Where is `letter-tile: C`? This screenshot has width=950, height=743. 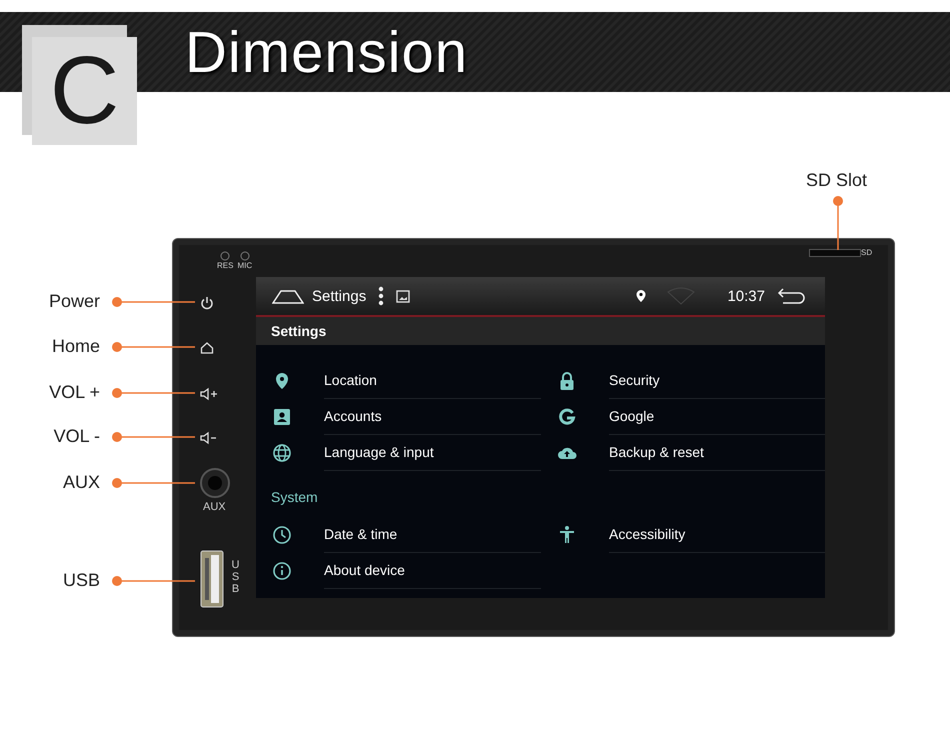 letter-tile: C is located at coordinates (84, 91).